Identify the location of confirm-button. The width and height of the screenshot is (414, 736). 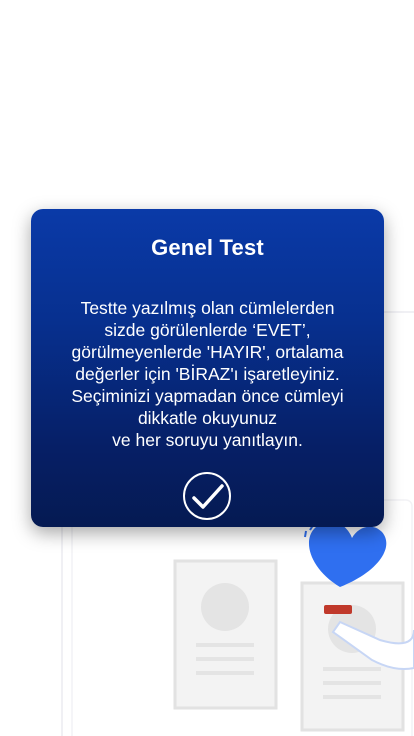
(207, 496).